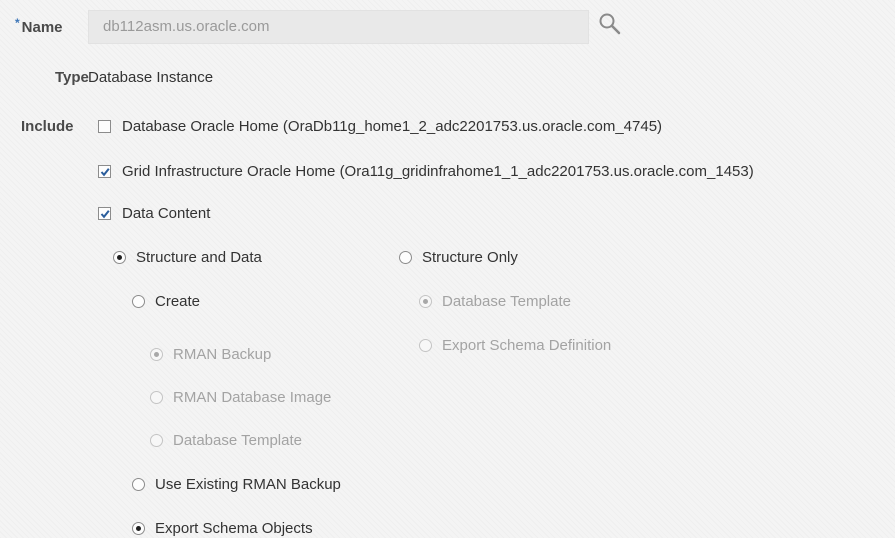 The image size is (895, 538). Describe the element at coordinates (104, 126) in the screenshot. I see `db-oracle-home-checkbox` at that location.